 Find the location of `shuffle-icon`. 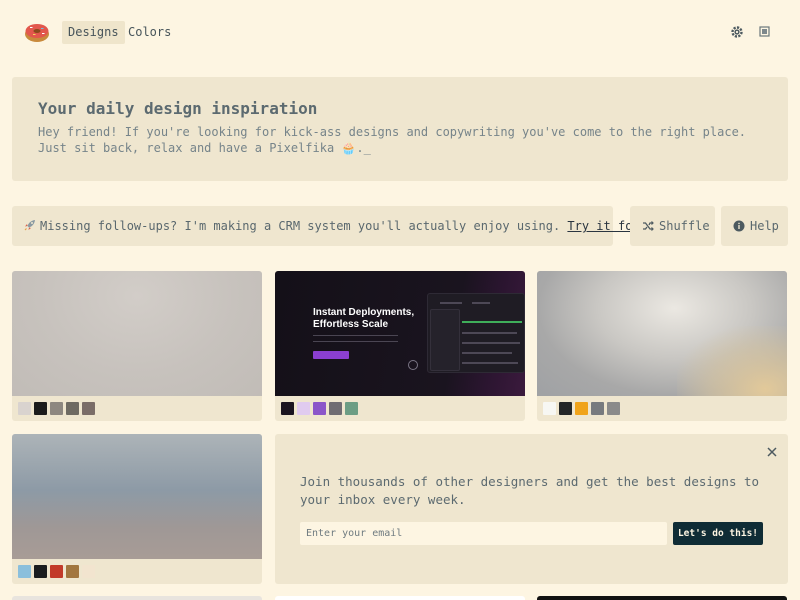

shuffle-icon is located at coordinates (648, 226).